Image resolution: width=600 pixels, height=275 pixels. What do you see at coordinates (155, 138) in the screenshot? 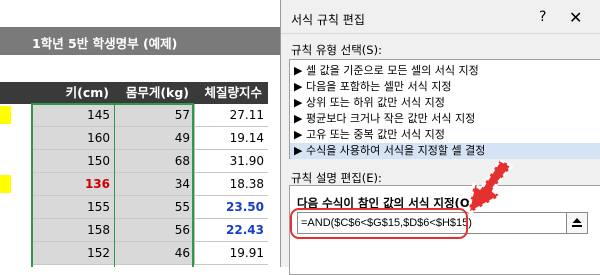
I see `cell-weight: 49` at bounding box center [155, 138].